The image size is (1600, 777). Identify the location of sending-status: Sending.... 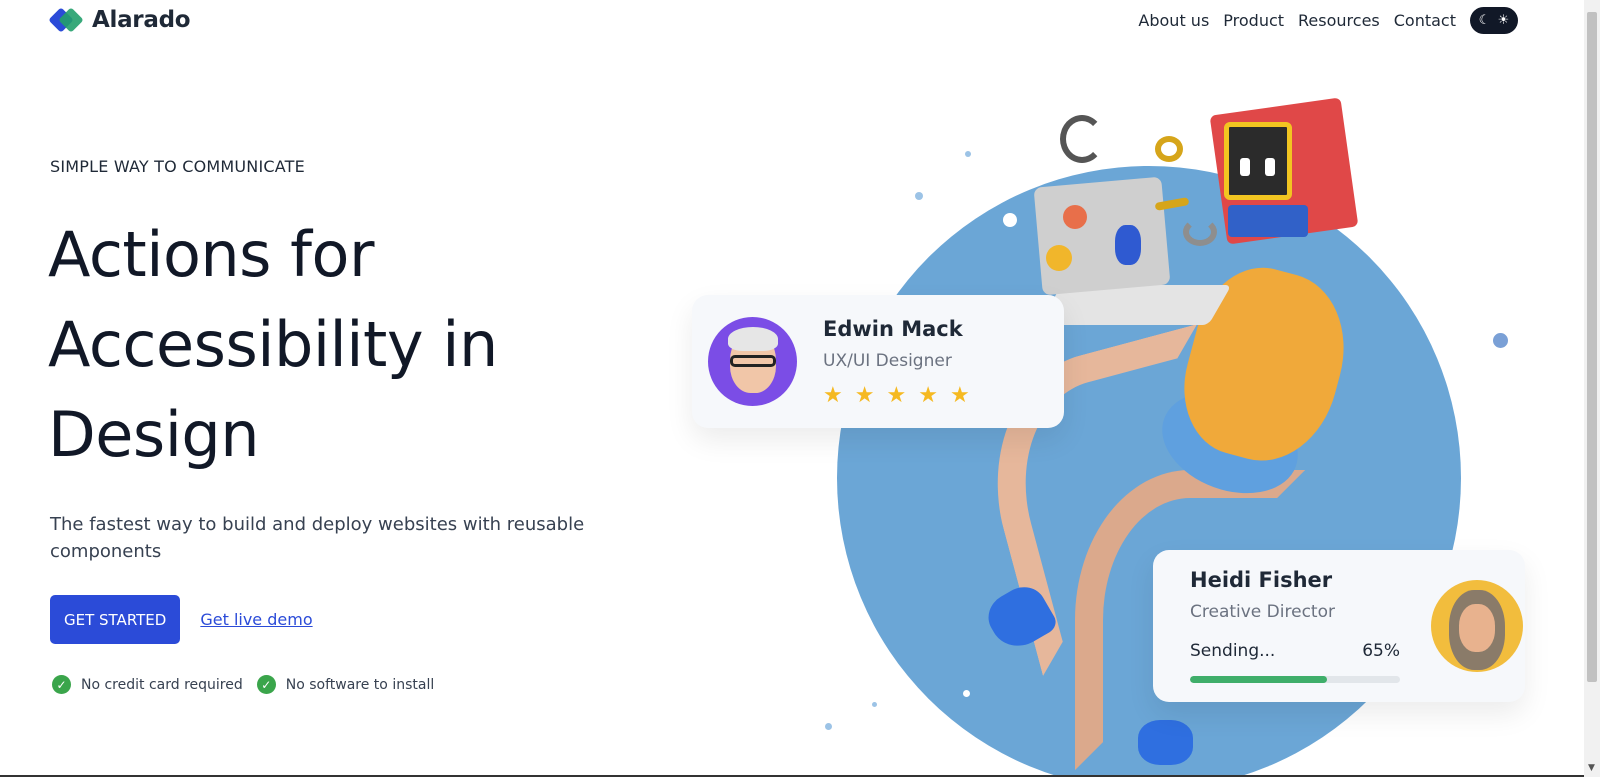
(1233, 651).